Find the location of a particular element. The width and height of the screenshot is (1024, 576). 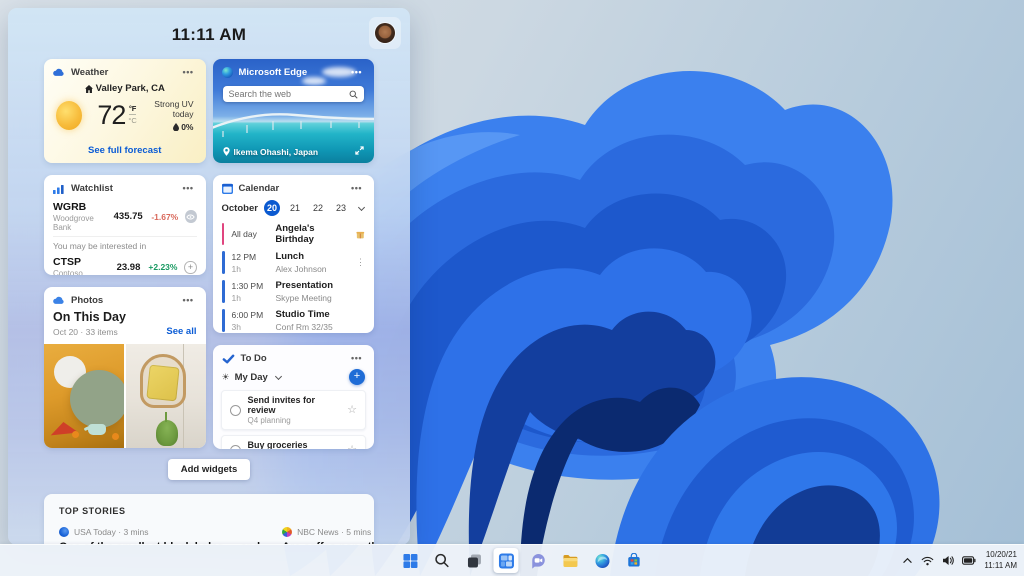

watch-toggle-button is located at coordinates (191, 216).